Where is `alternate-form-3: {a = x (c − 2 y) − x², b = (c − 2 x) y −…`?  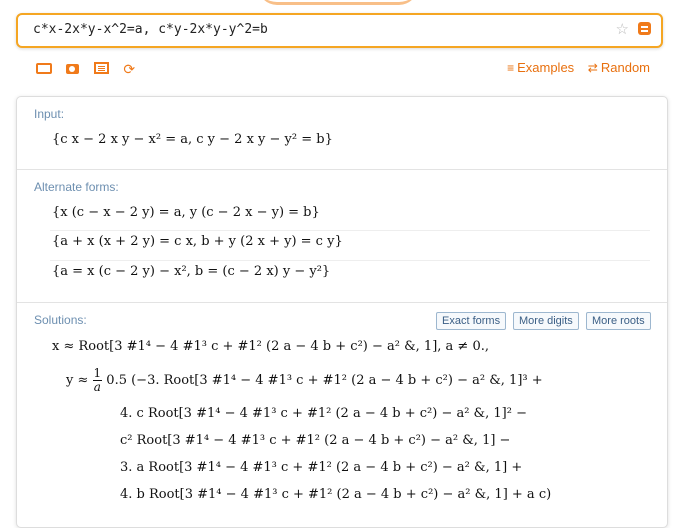
alternate-form-3: {a = x (c − 2 y) − x², b = (c − 2 x) y −… is located at coordinates (191, 271).